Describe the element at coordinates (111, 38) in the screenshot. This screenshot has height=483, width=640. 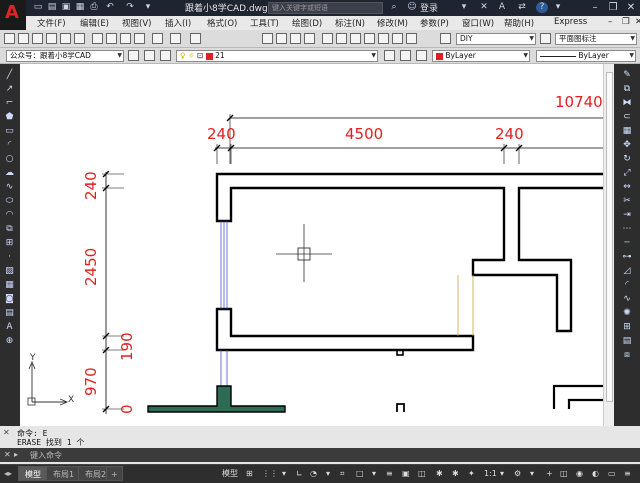
I see `copy-icon` at that location.